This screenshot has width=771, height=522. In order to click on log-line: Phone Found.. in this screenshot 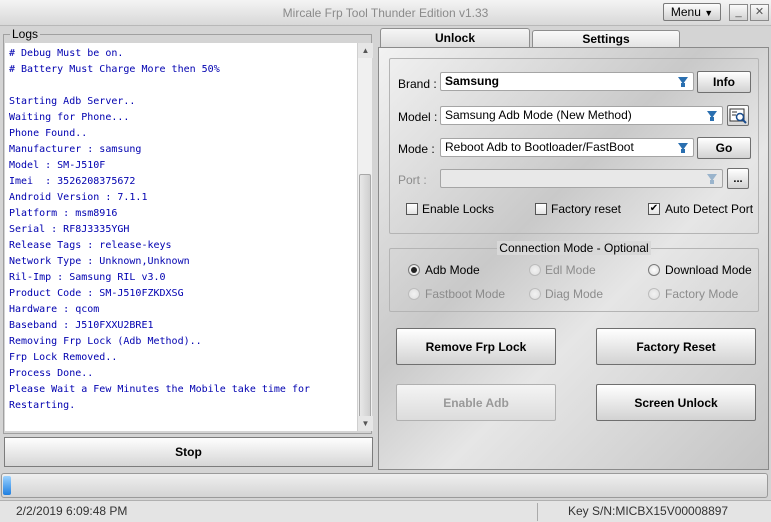, I will do `click(48, 133)`.